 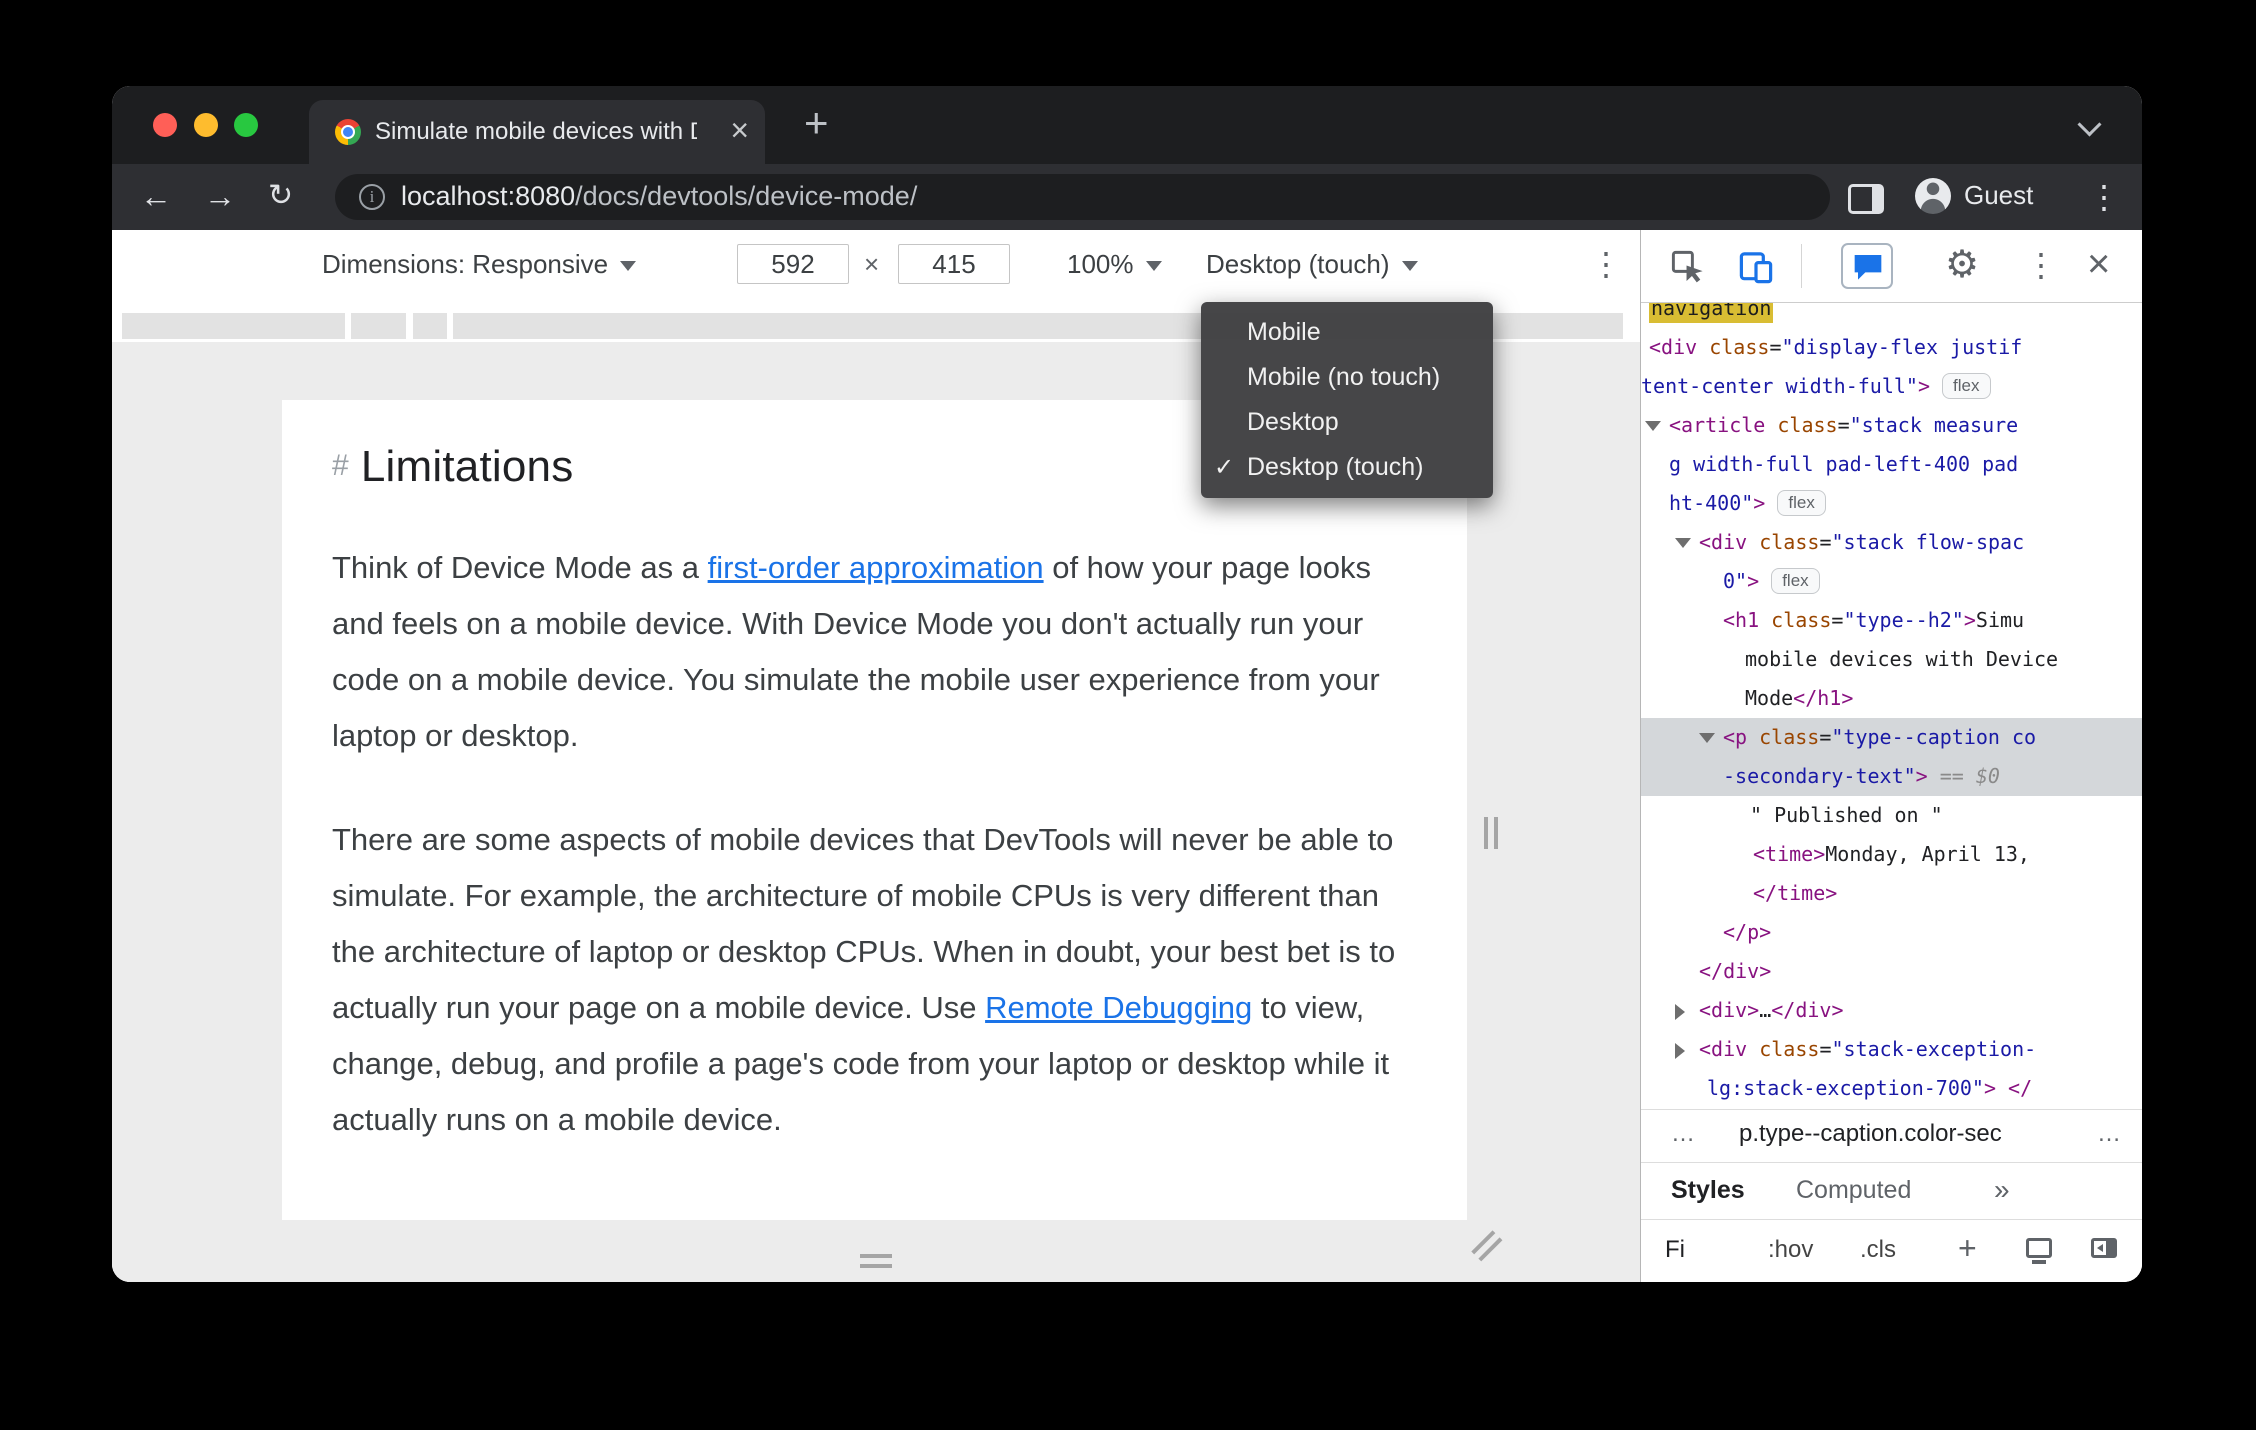 I want to click on dom-tree-line: <div class="display-flex justif, so click(x=1891, y=347).